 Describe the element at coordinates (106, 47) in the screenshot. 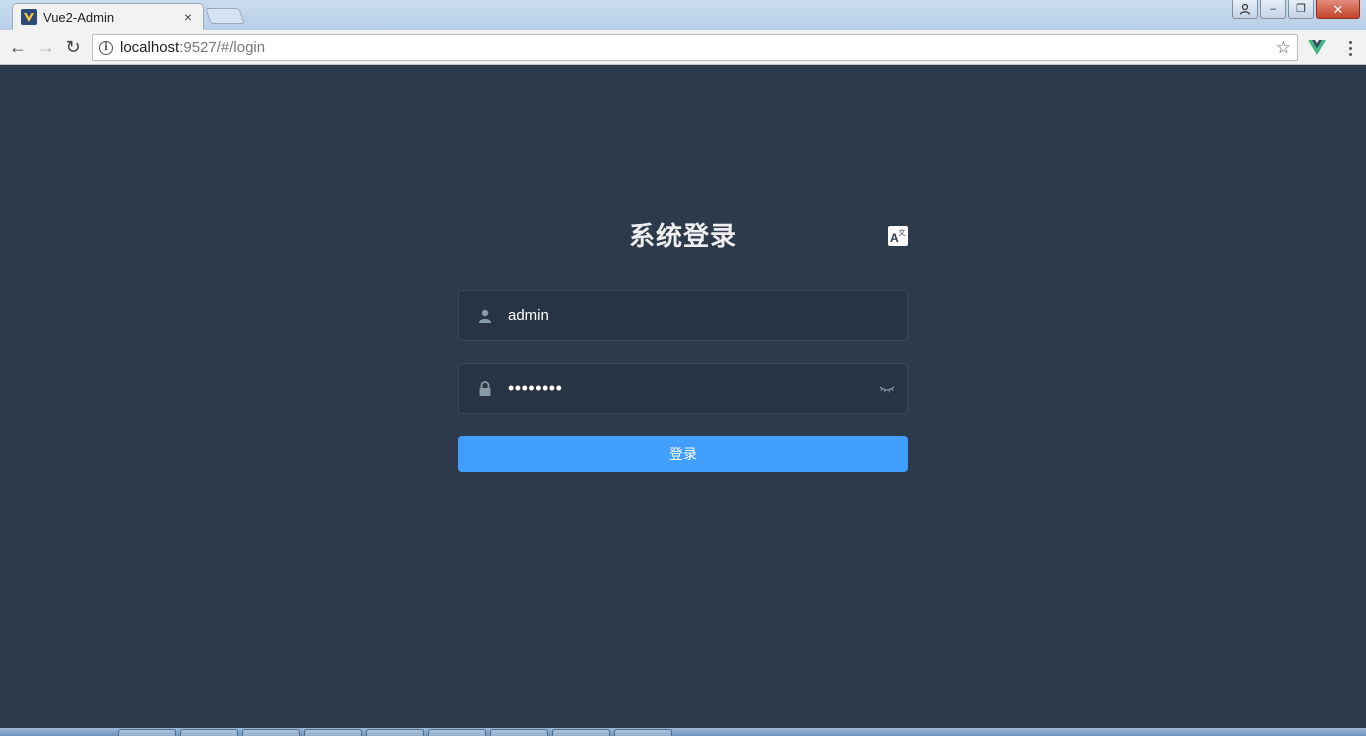

I see `site-info-icon: i` at that location.